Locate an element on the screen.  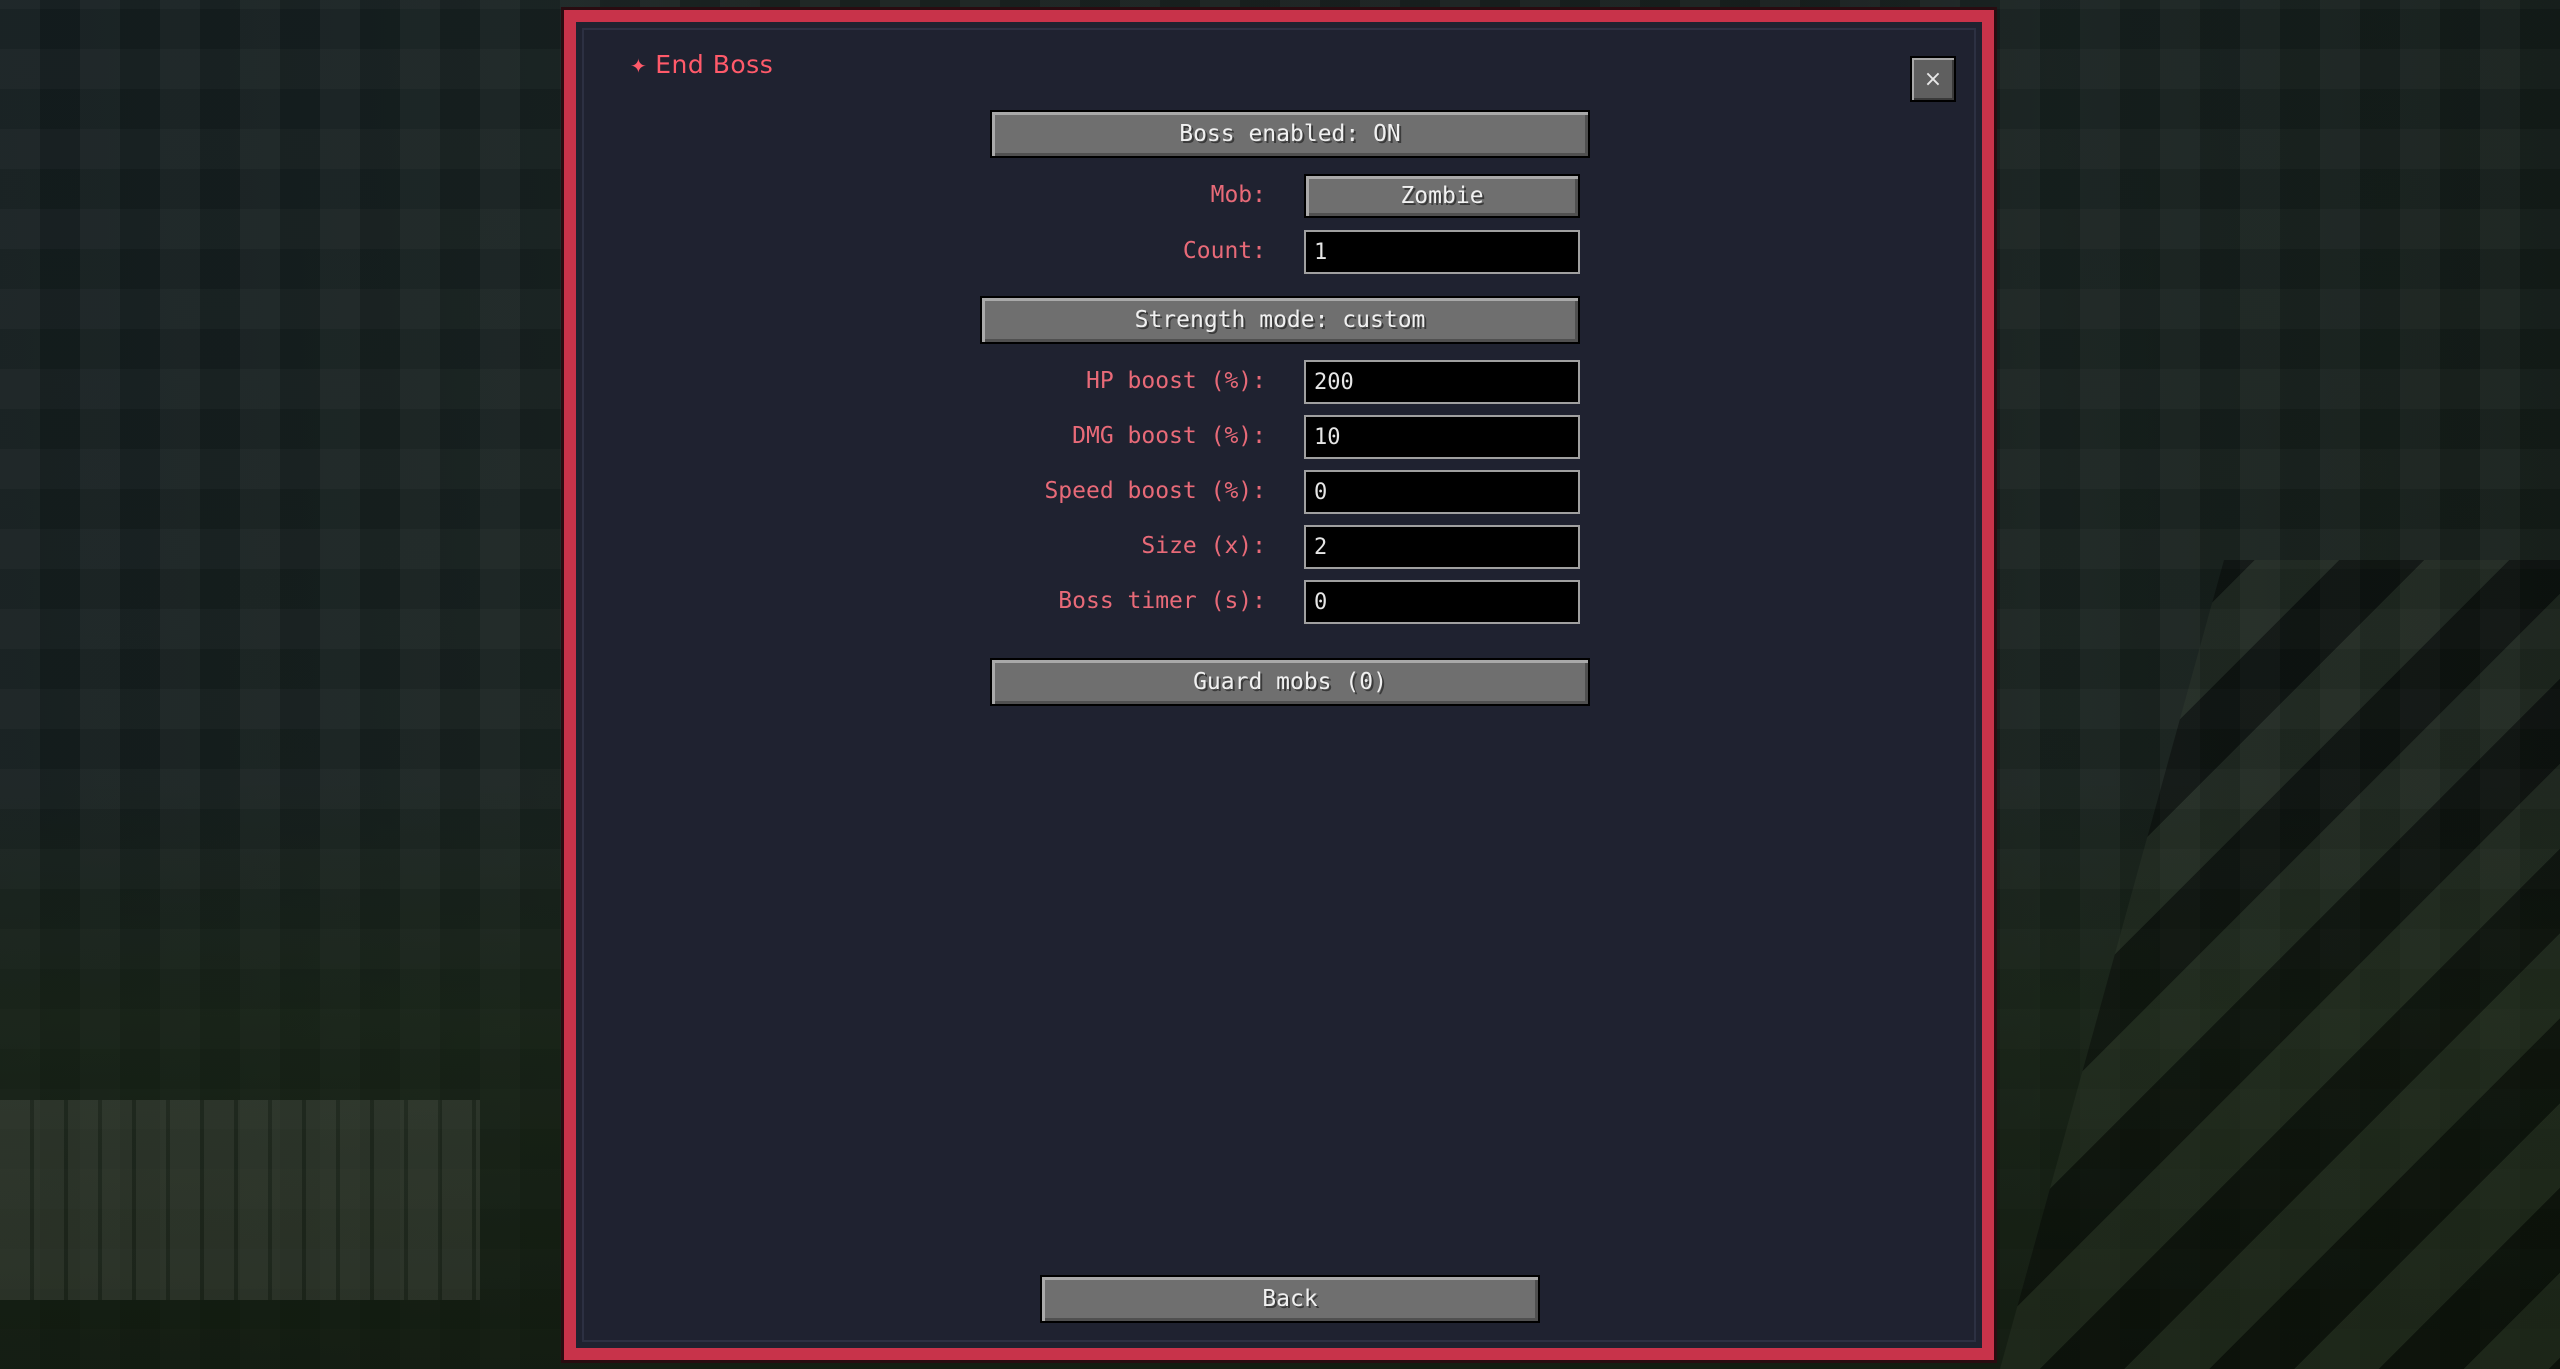
boss-enabled-toggle: Boss enabled: ON is located at coordinates (1290, 134).